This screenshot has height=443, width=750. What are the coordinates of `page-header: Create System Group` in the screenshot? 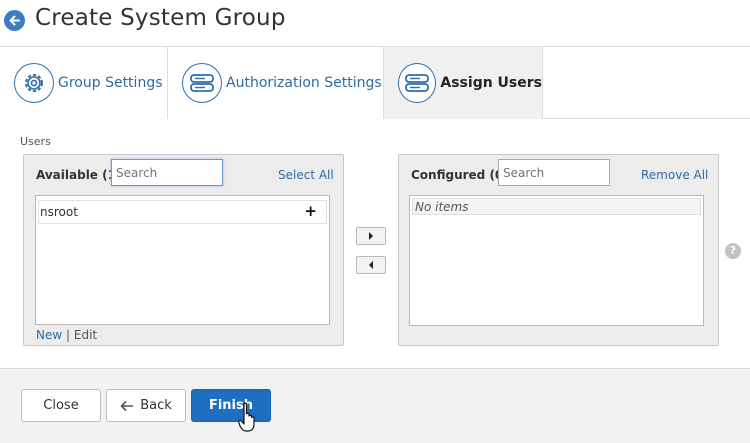 It's located at (375, 23).